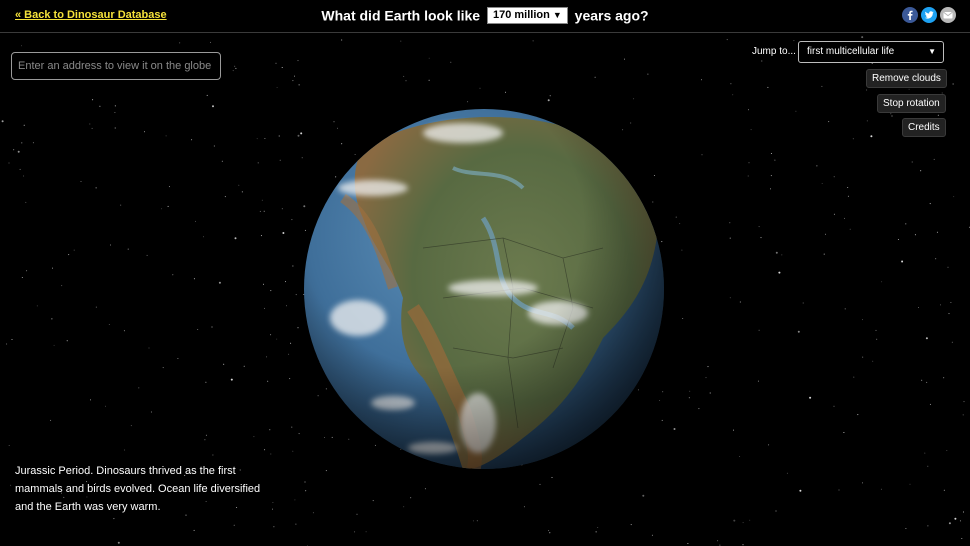  What do you see at coordinates (924, 127) in the screenshot?
I see `credits-button: Credits` at bounding box center [924, 127].